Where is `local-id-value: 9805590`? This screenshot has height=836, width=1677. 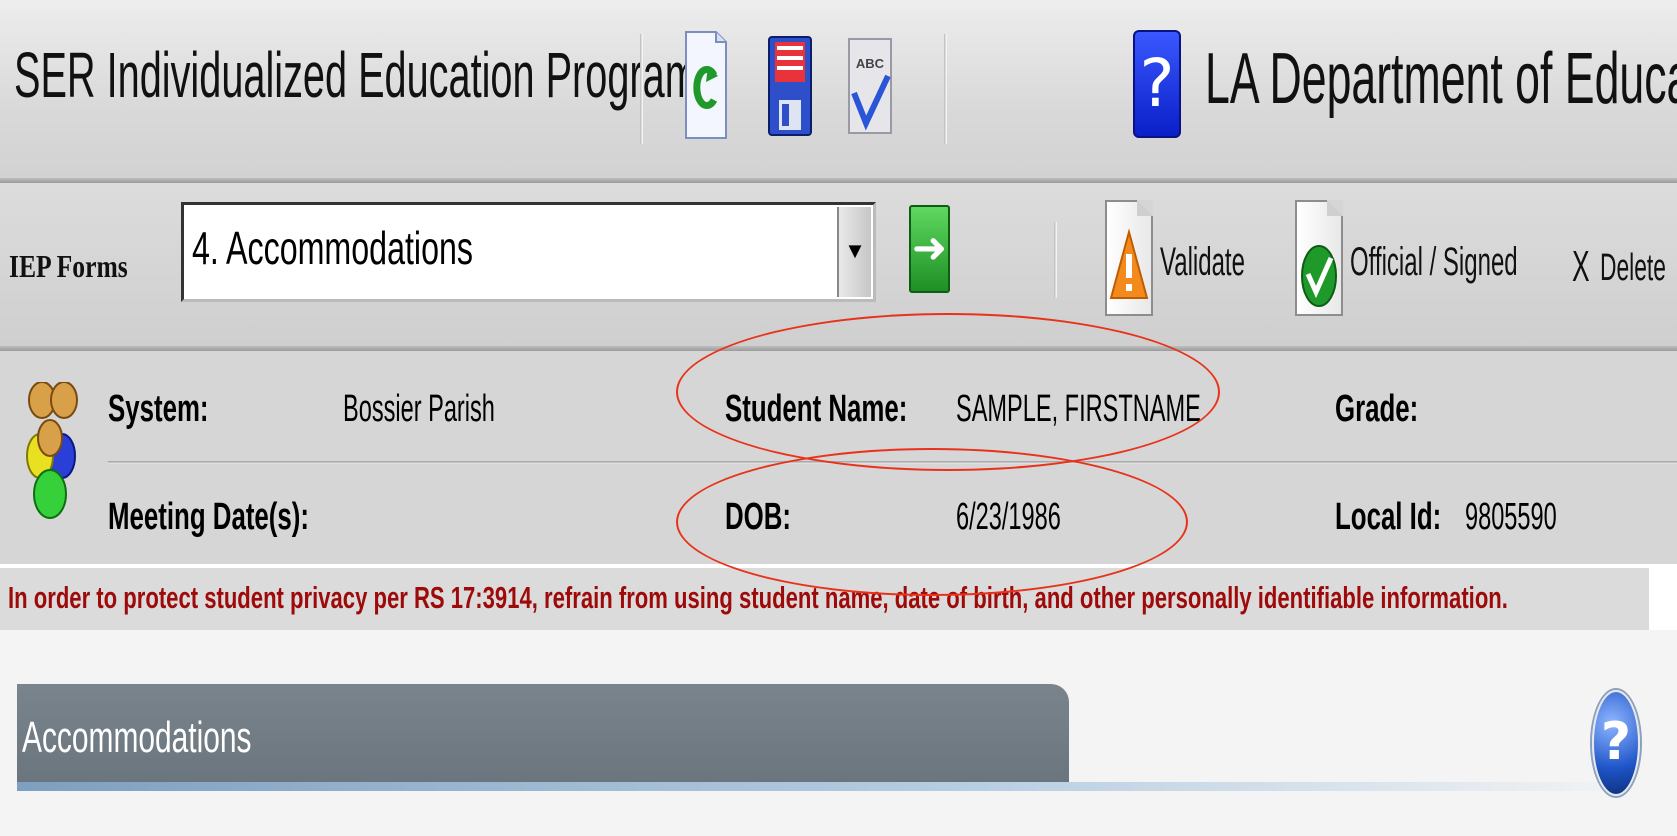
local-id-value: 9805590 is located at coordinates (1511, 517).